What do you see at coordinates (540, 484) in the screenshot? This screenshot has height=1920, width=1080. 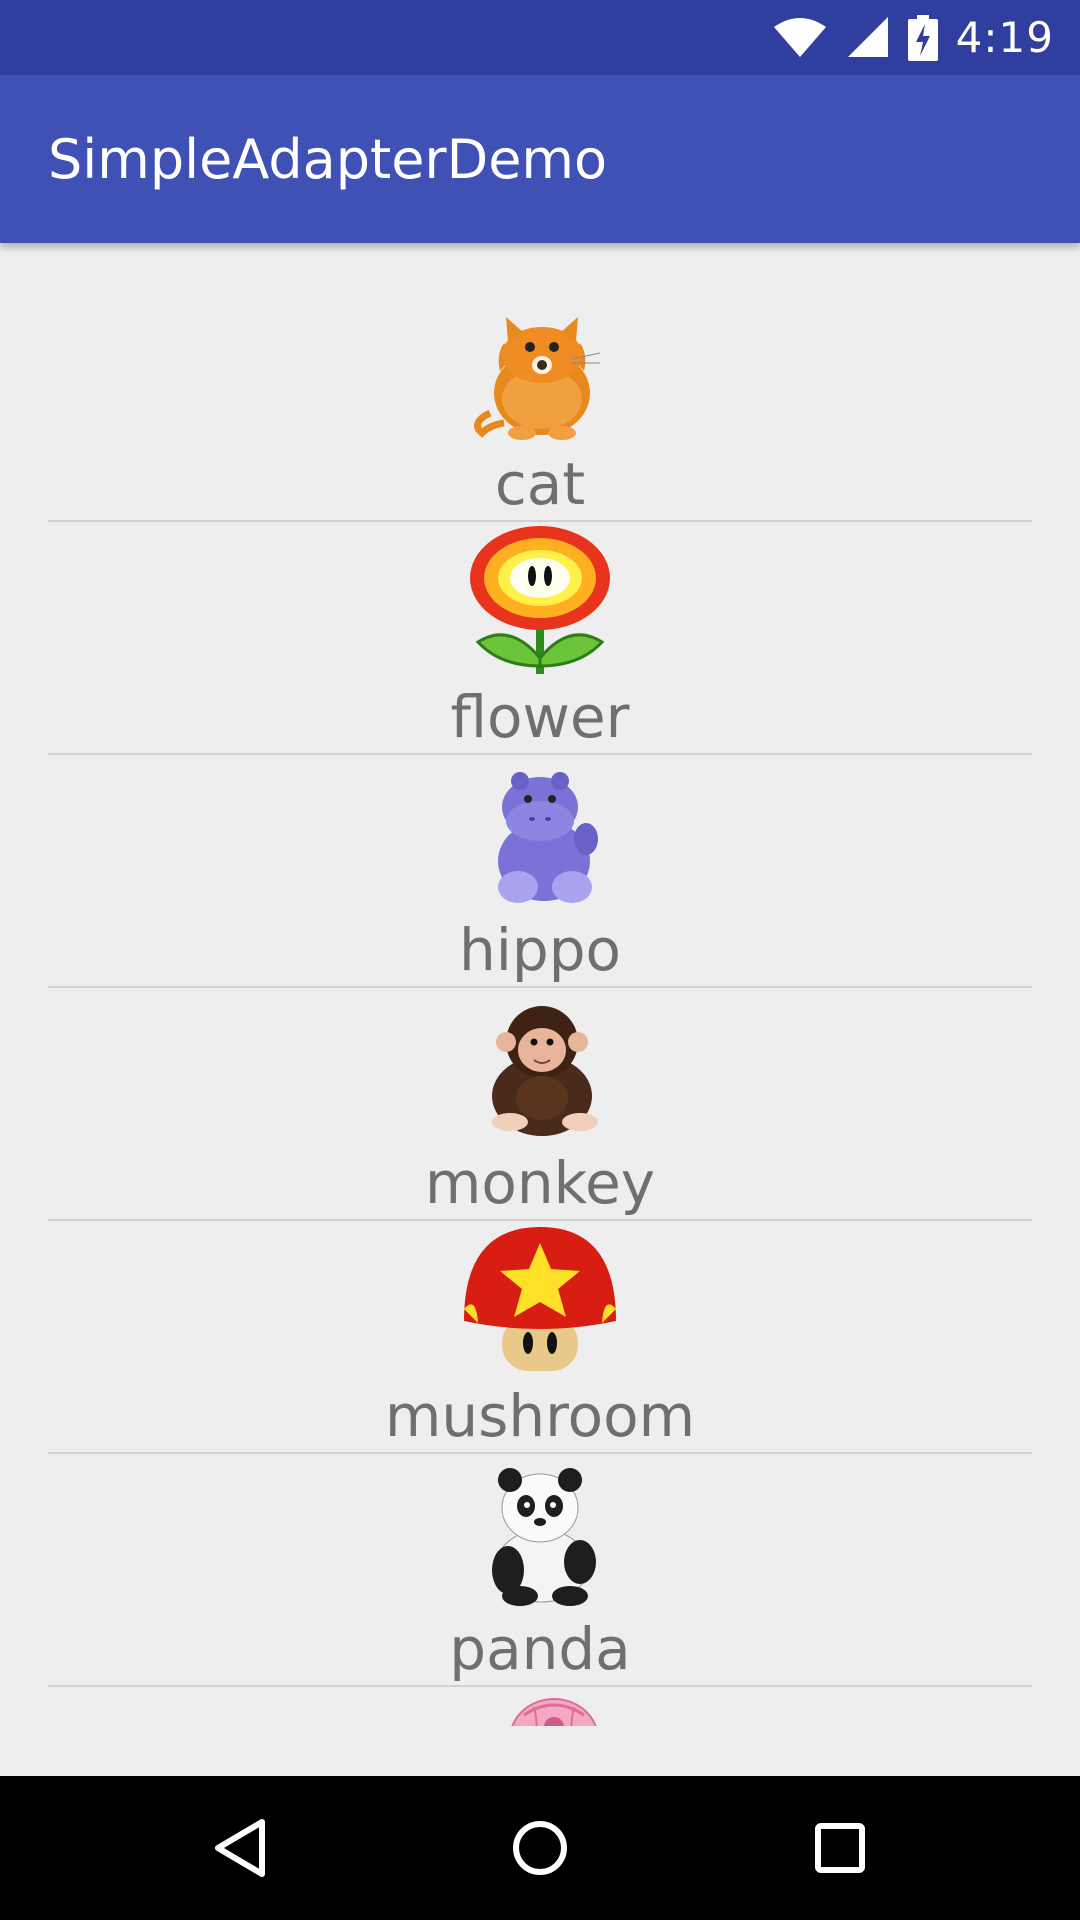 I see `item-label: cat` at bounding box center [540, 484].